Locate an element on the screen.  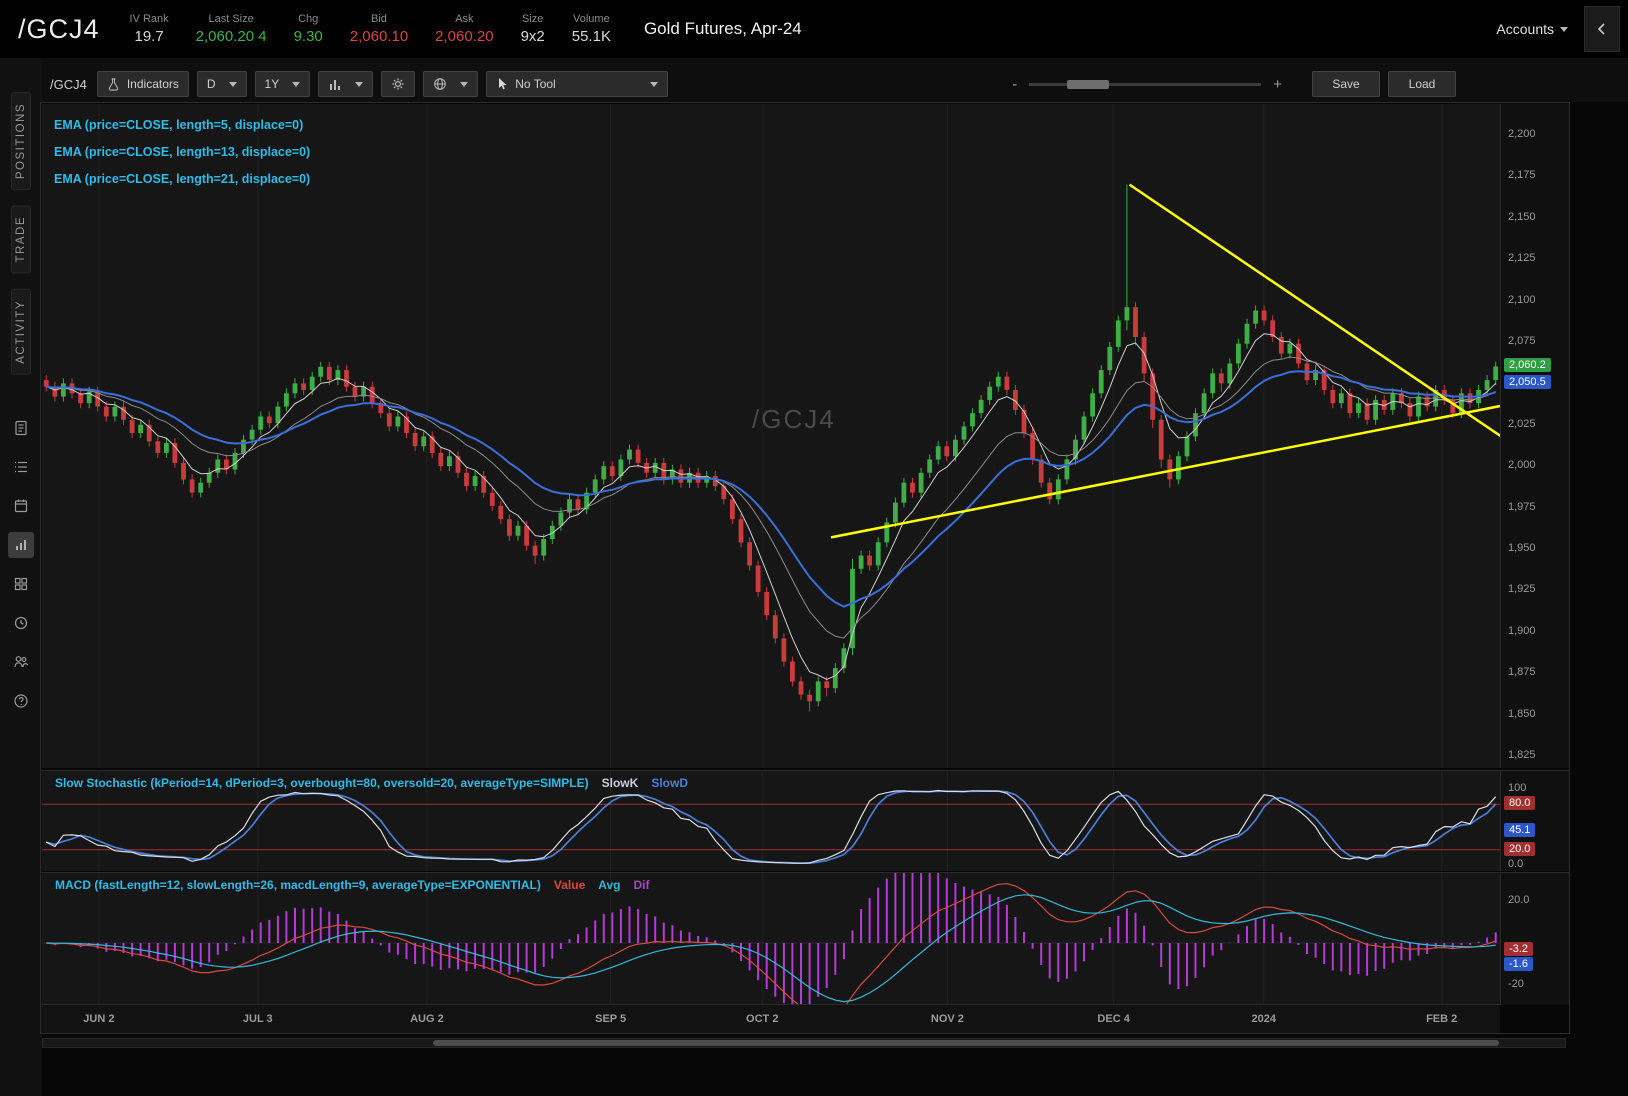
axis-tick: -20 is located at coordinates (1516, 984).